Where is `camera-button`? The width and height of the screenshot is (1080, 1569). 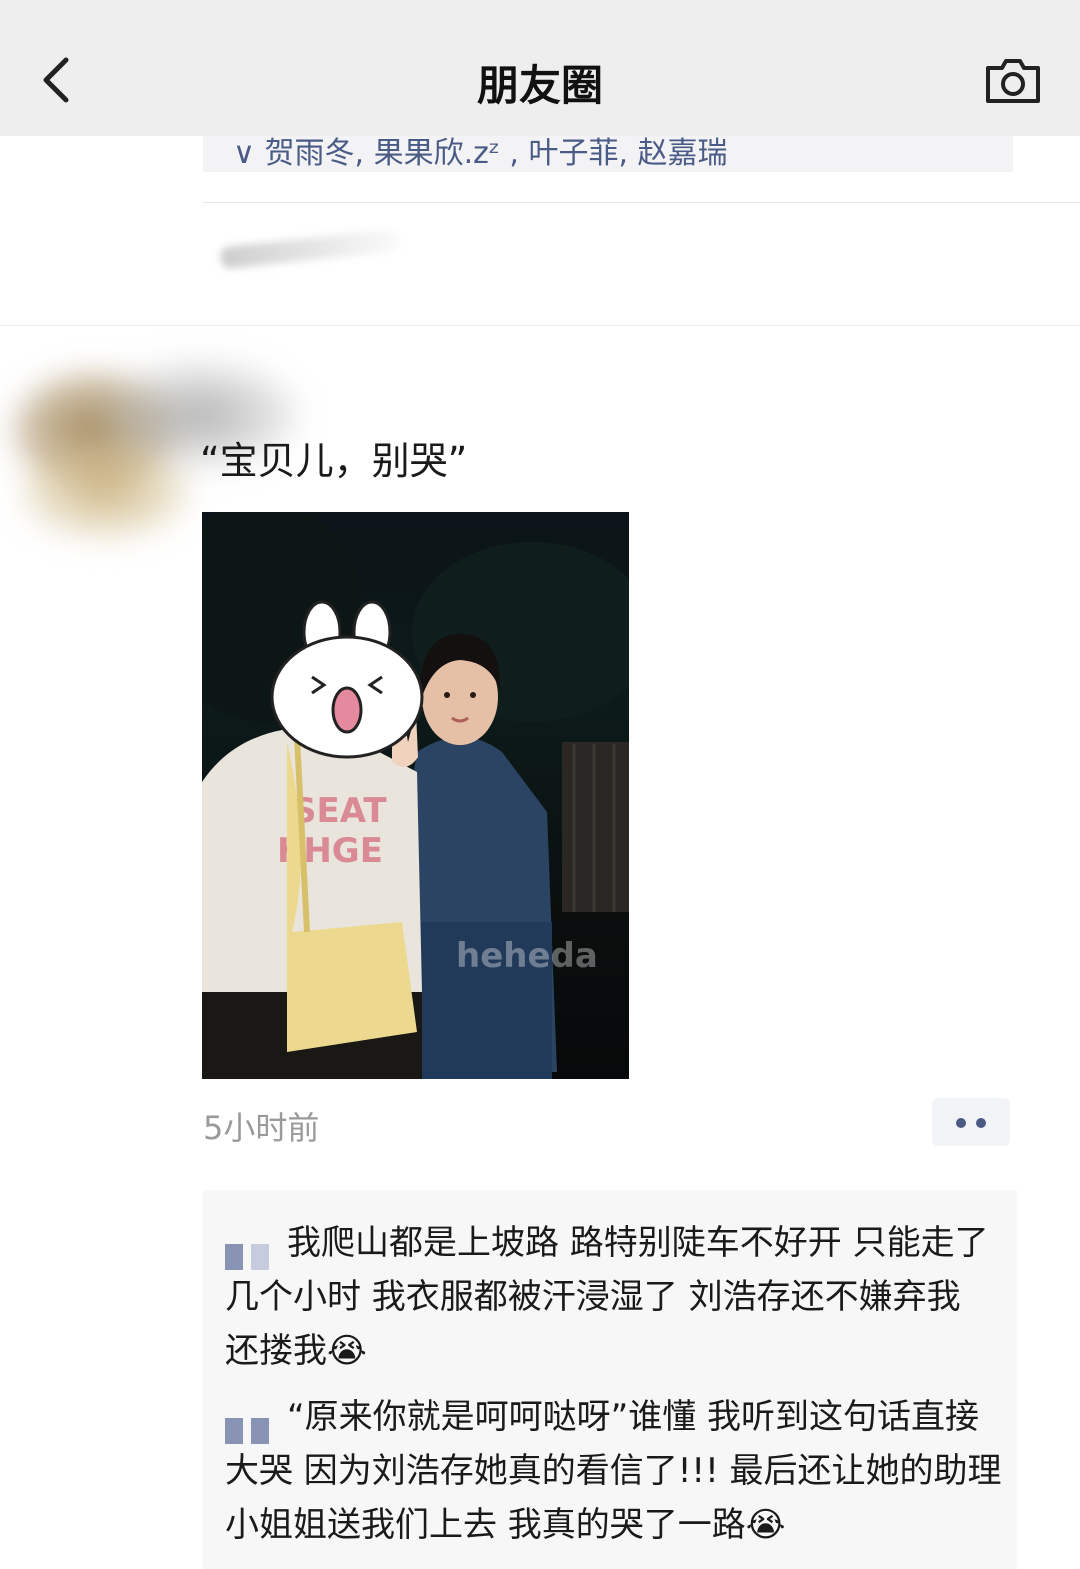 camera-button is located at coordinates (1013, 81).